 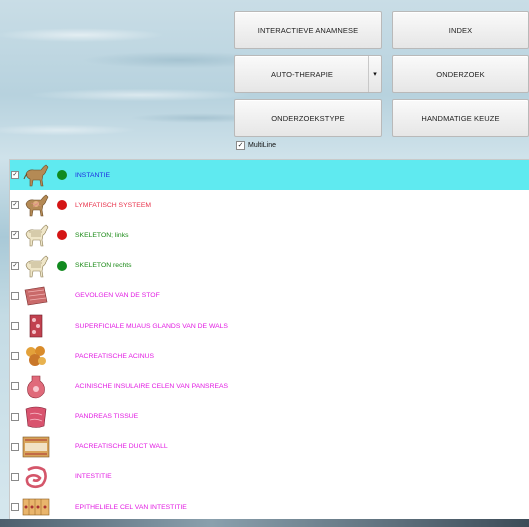 I want to click on list-item: ✓ LYMFATISCH SYSTEEM, so click(x=269, y=205).